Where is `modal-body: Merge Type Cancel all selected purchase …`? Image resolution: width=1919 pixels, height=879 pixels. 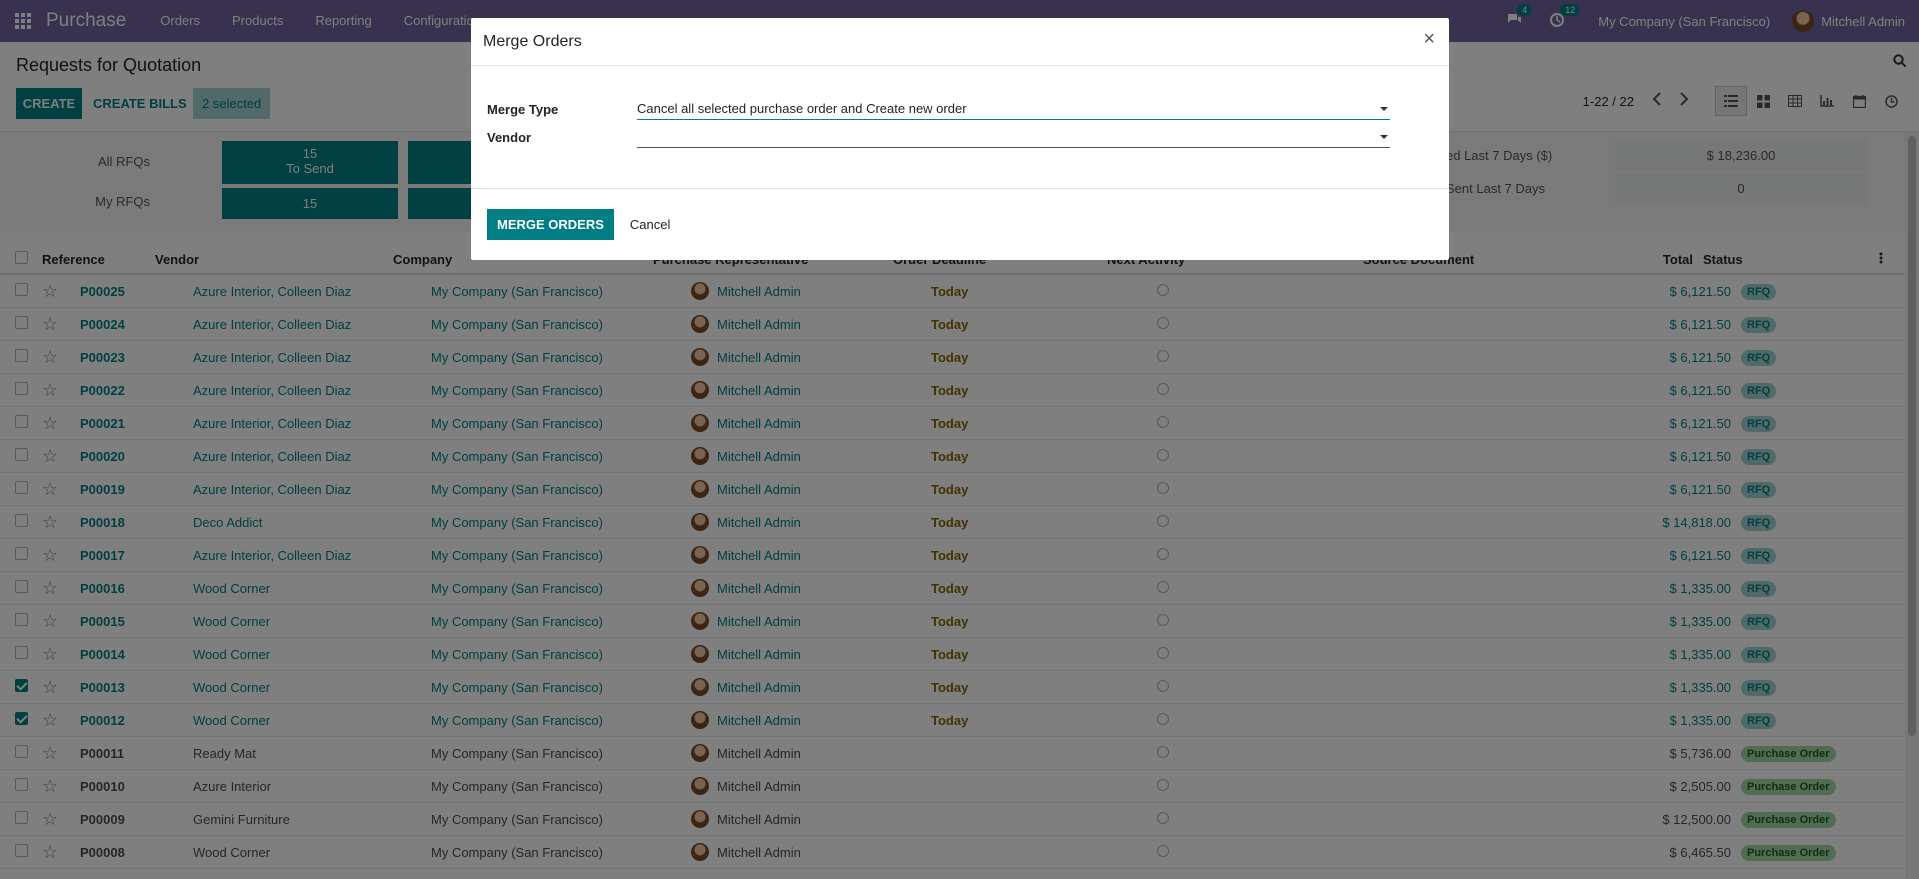
modal-body: Merge Type Cancel all selected purchase … is located at coordinates (960, 127).